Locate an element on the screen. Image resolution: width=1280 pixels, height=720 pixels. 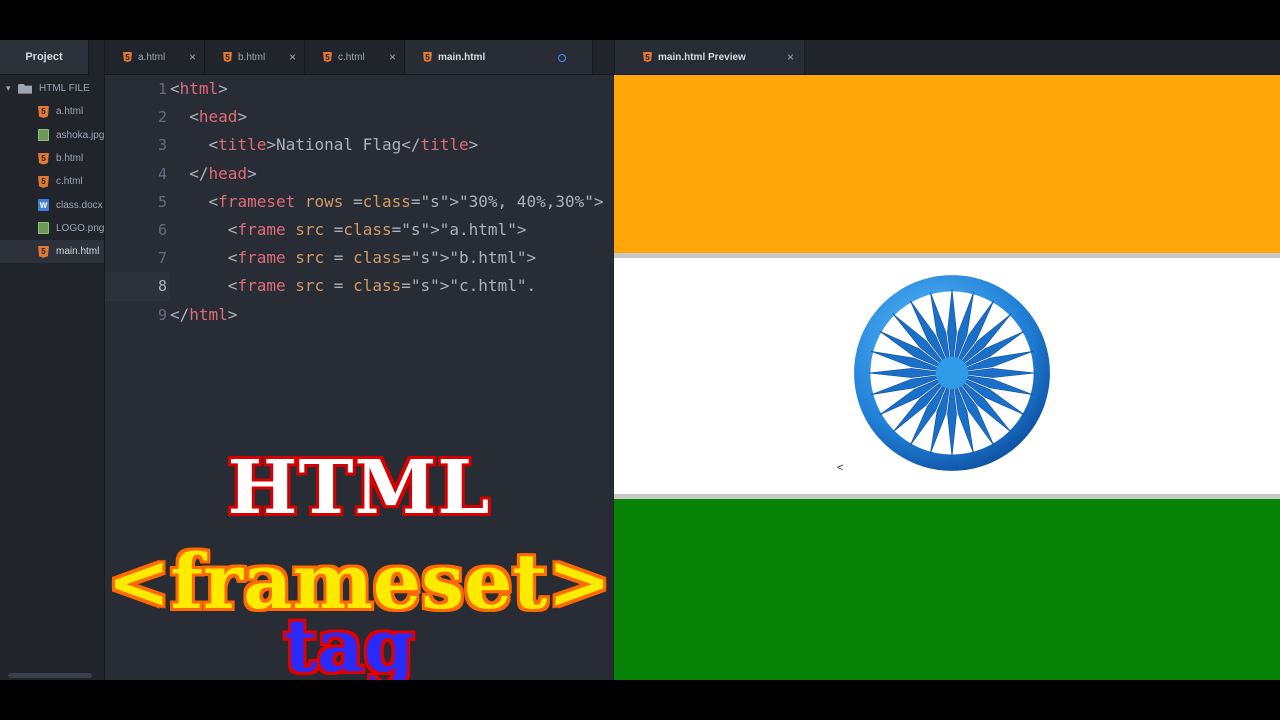
preview-tab-bar: 5 main.html Preview × is located at coordinates (947, 57).